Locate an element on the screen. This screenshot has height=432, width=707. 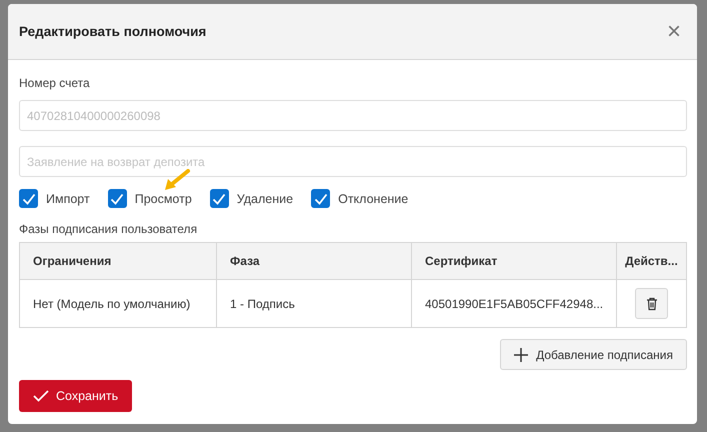
trash-icon is located at coordinates (652, 303).